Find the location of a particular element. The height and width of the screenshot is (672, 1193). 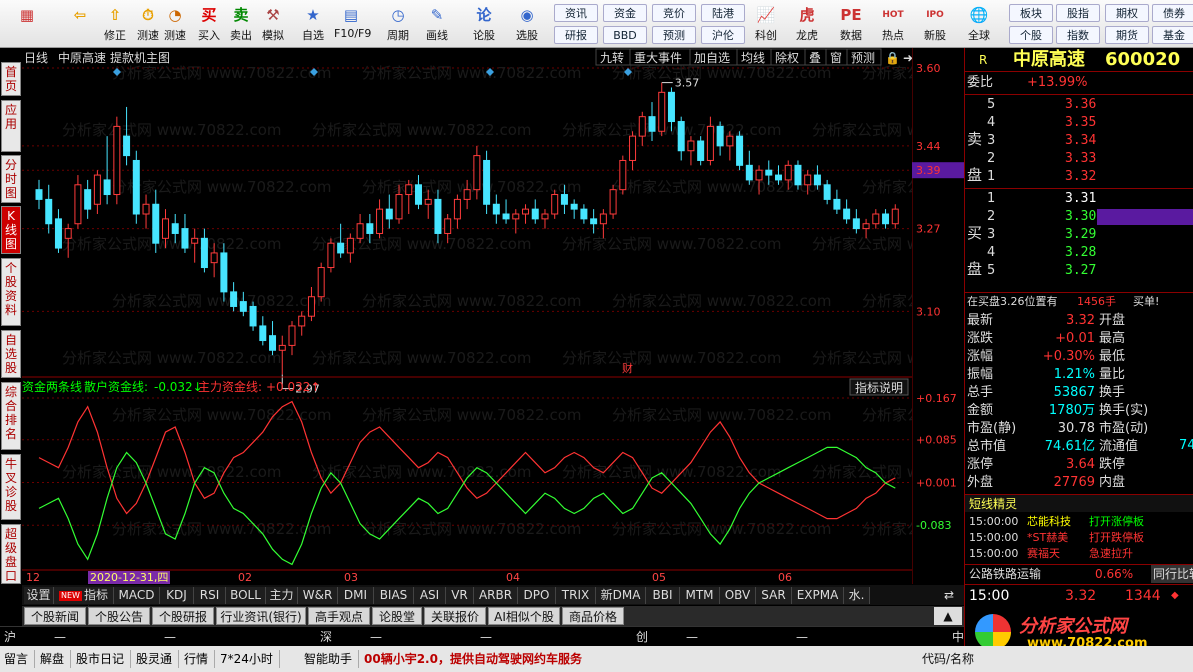

toolbar-button-star: ★ 自选 is located at coordinates (313, 24).